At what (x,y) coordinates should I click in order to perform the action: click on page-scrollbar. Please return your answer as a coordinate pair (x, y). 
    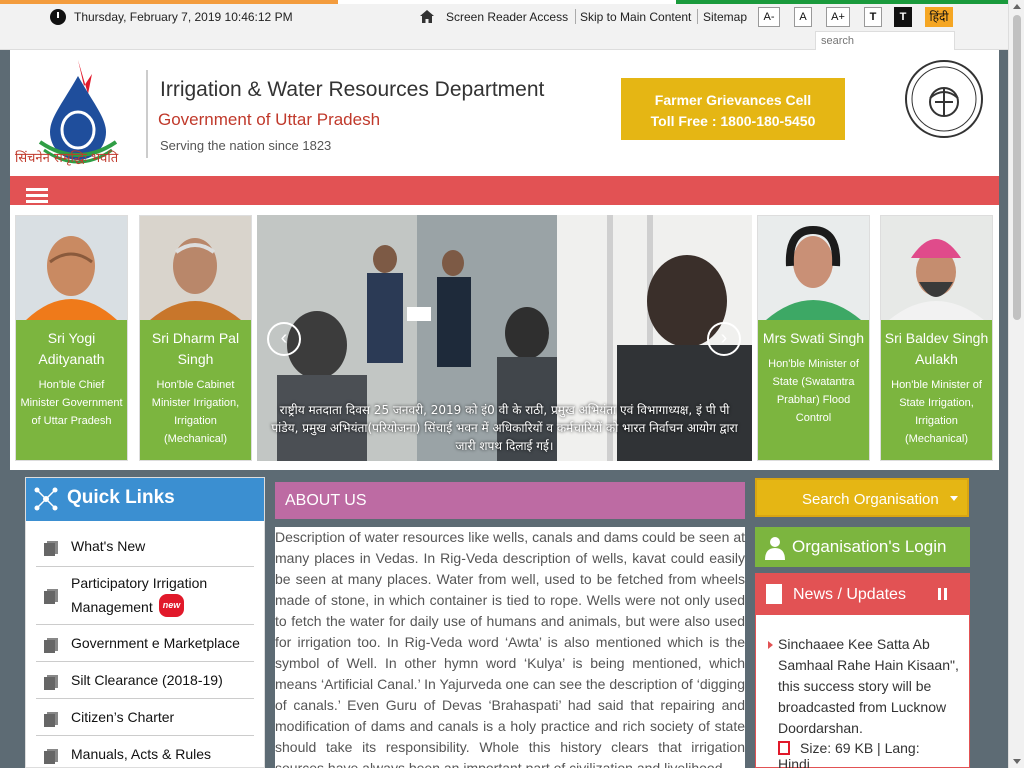
    Looking at the image, I should click on (1016, 384).